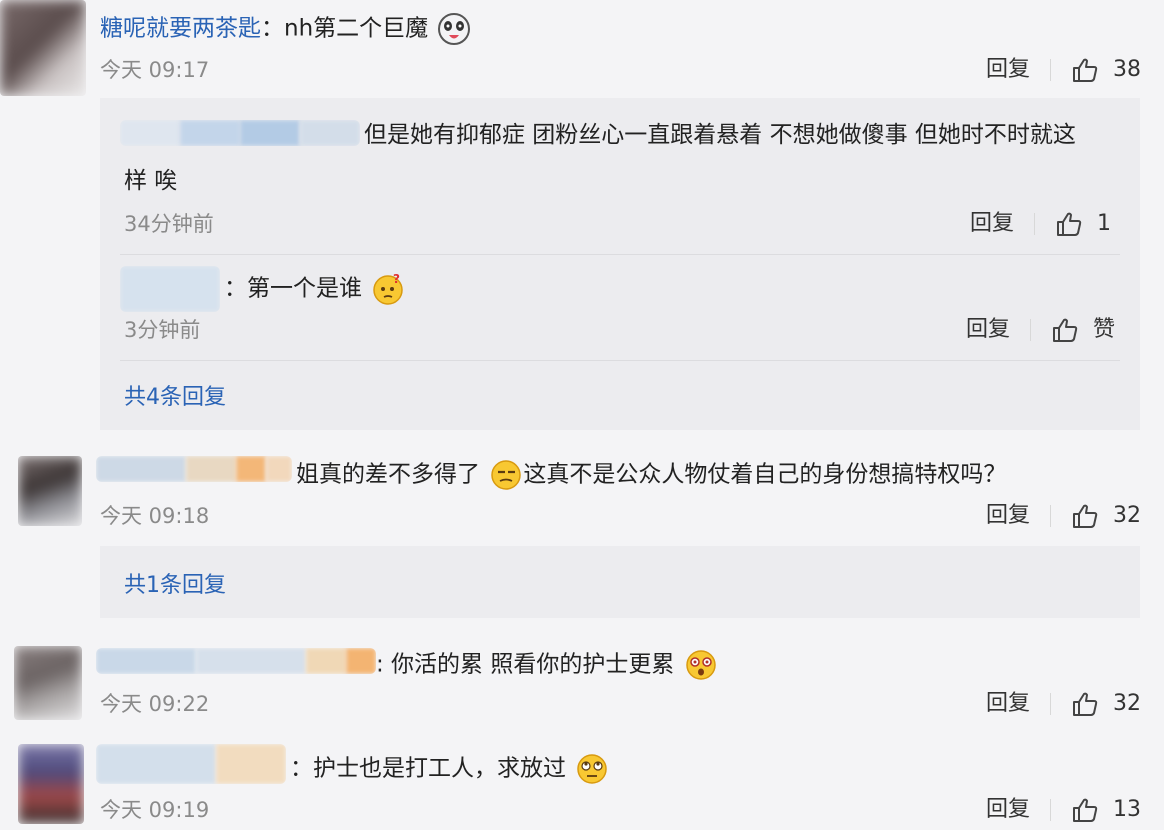  Describe the element at coordinates (175, 586) in the screenshot. I see `view-more-replies-link: 共1条回复` at that location.